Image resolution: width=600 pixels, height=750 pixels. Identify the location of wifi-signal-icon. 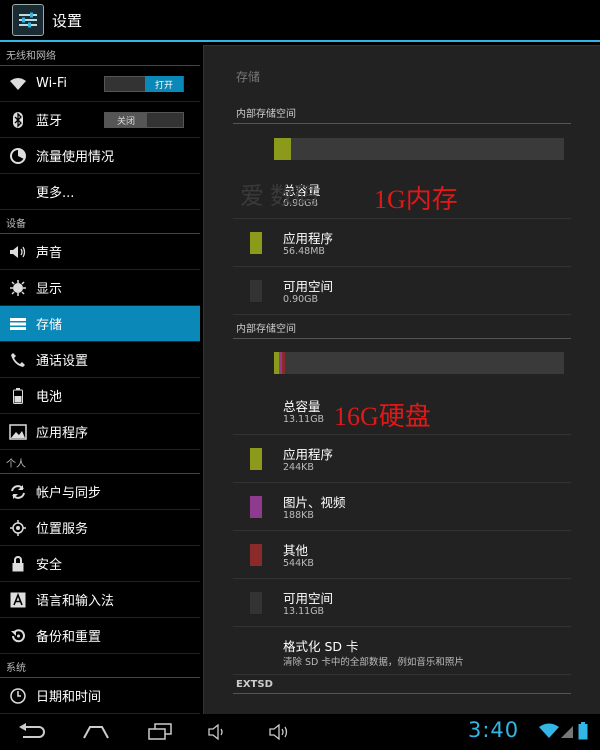
(549, 733).